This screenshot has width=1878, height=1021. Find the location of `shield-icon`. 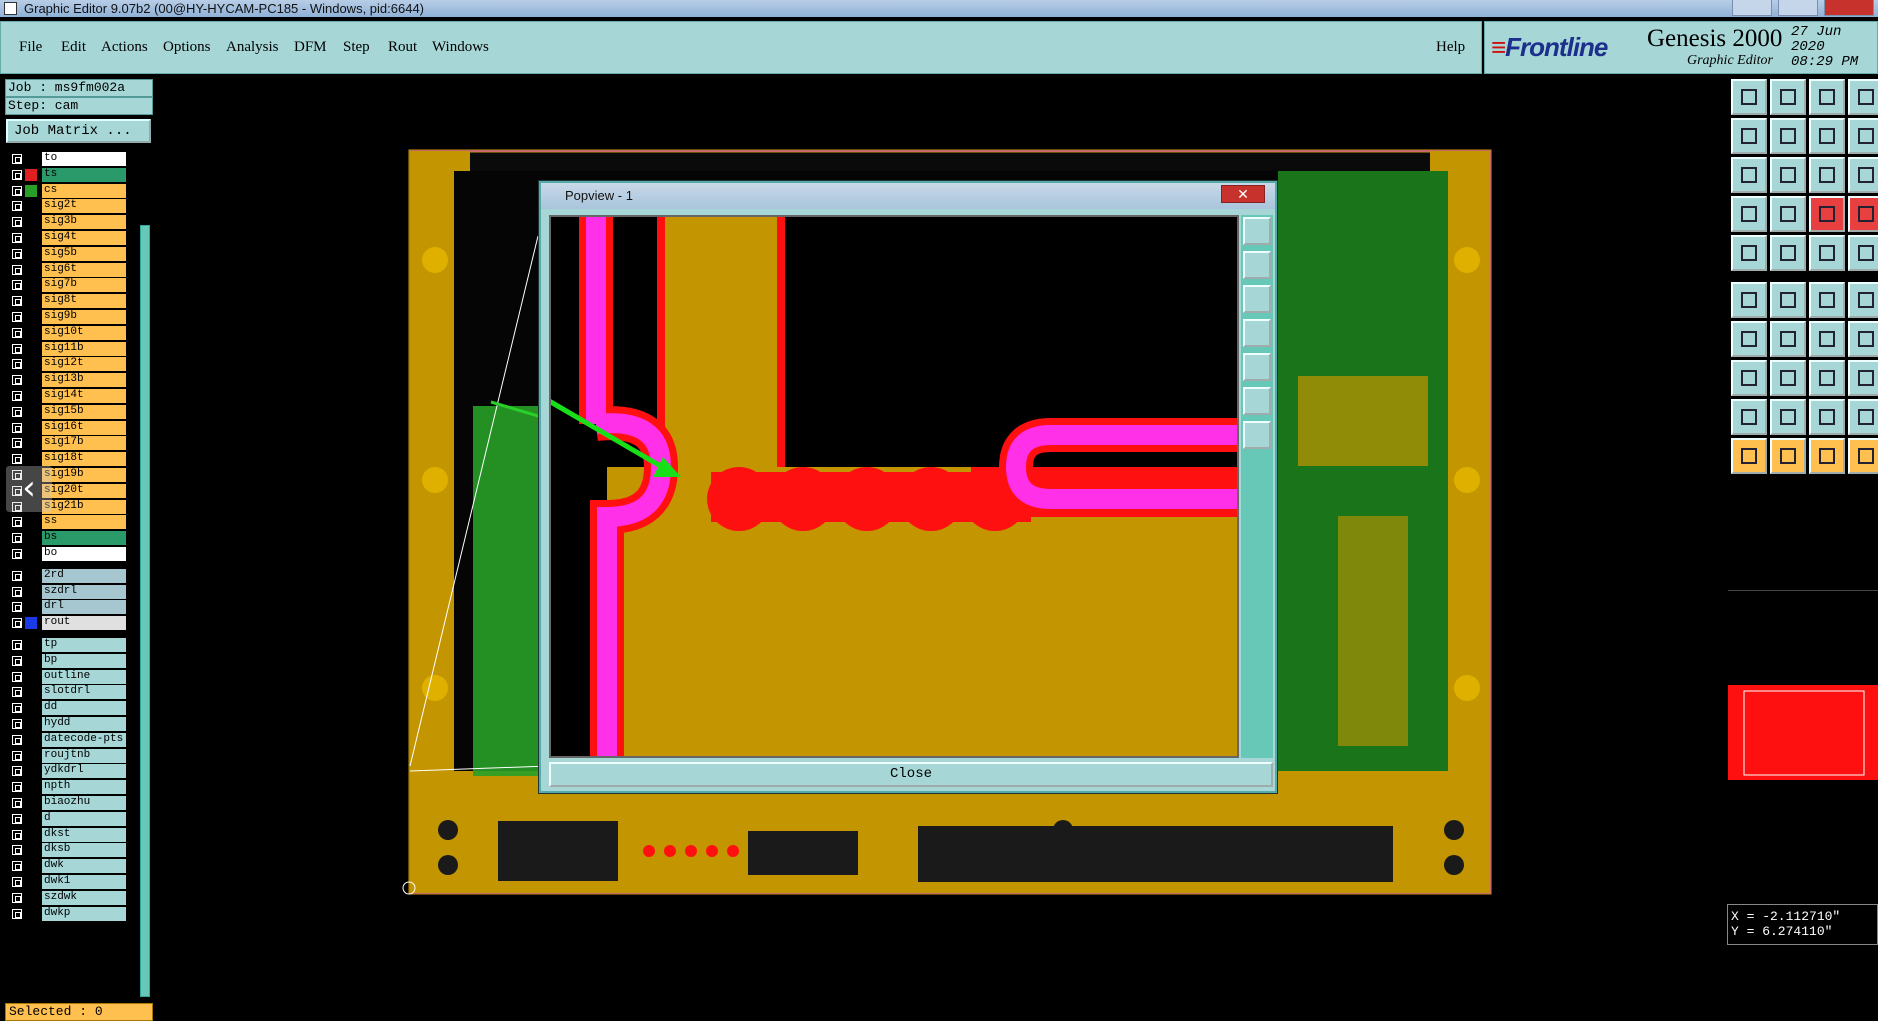

shield-icon is located at coordinates (1863, 417).